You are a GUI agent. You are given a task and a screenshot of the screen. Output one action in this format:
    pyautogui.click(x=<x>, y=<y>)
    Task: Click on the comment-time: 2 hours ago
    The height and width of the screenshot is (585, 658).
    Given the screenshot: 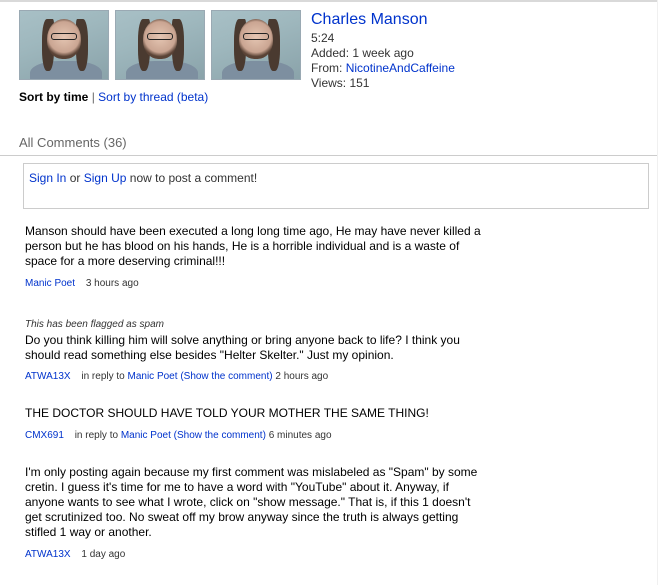 What is the action you would take?
    pyautogui.click(x=302, y=376)
    